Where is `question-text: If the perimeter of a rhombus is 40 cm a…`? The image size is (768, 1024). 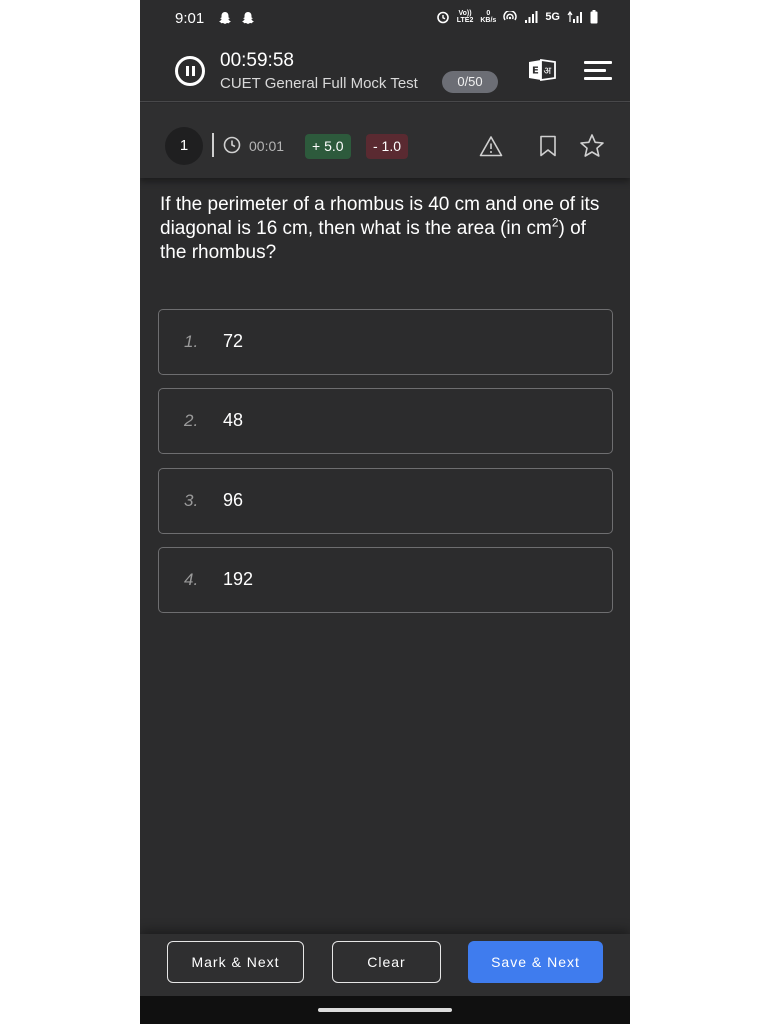
question-text: If the perimeter of a rhombus is 40 cm a… is located at coordinates (380, 228).